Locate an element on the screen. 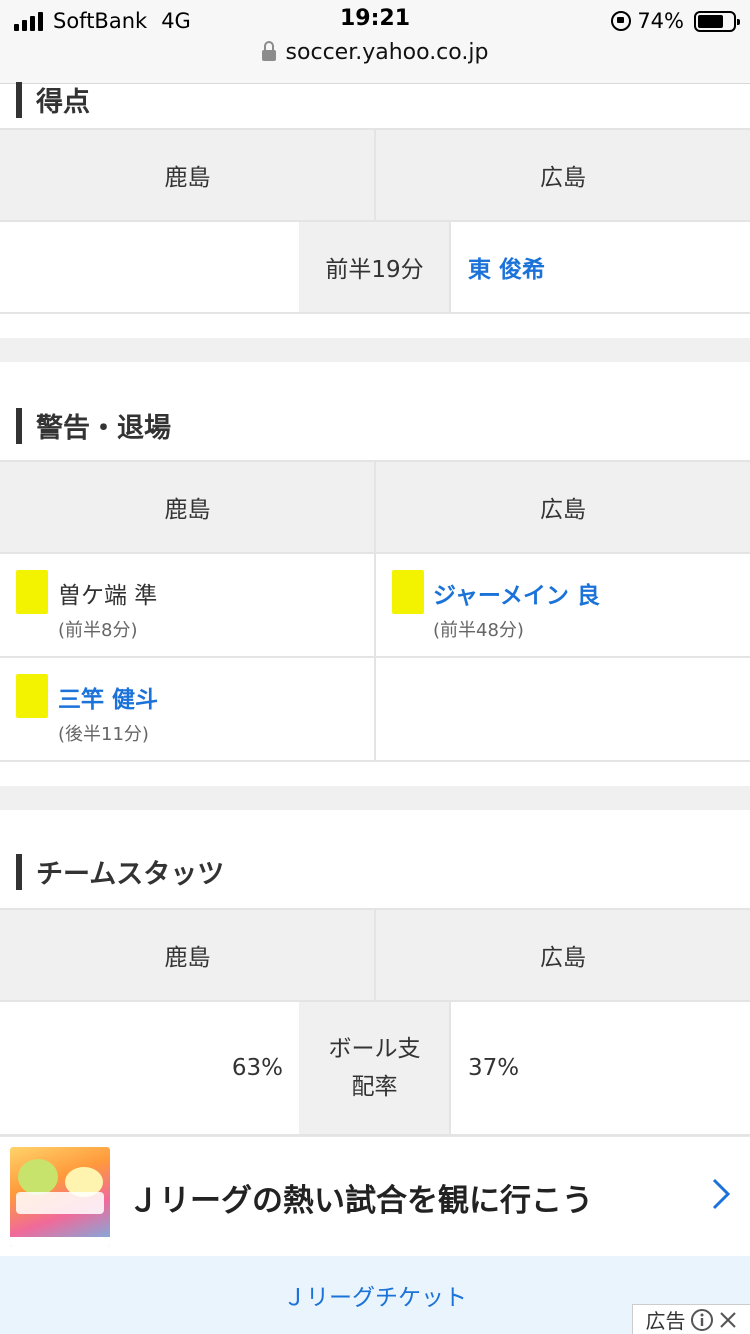 The image size is (750, 1334). table-row: 前半19分 東 俊希 is located at coordinates (375, 268).